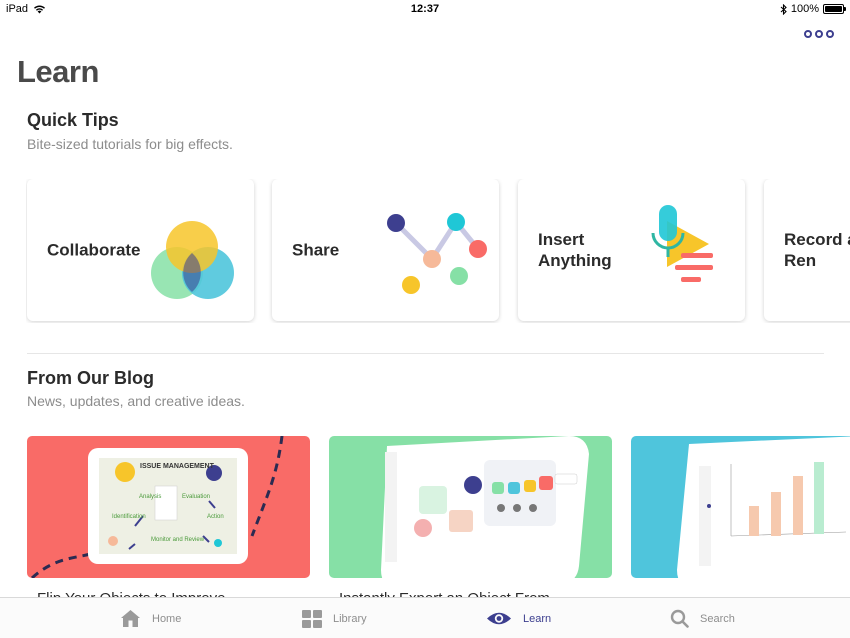 Image resolution: width=850 pixels, height=638 pixels. I want to click on tab-bar: Home Library Learn Search, so click(425, 617).